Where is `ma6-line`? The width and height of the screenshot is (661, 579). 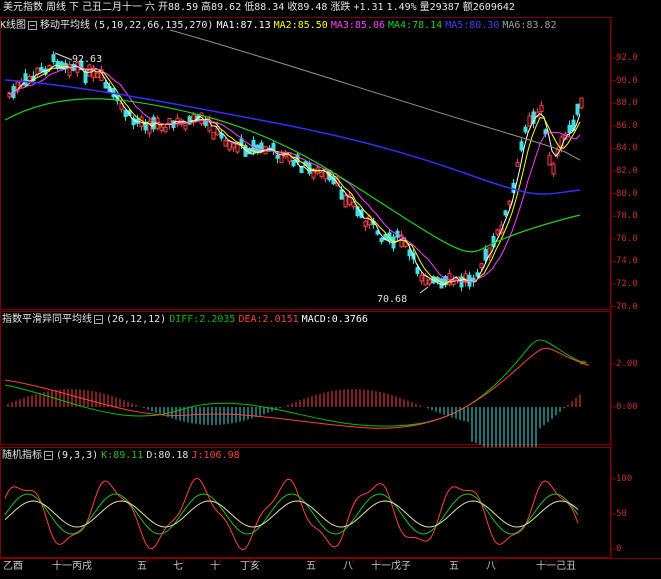
ma6-line is located at coordinates (375, 95).